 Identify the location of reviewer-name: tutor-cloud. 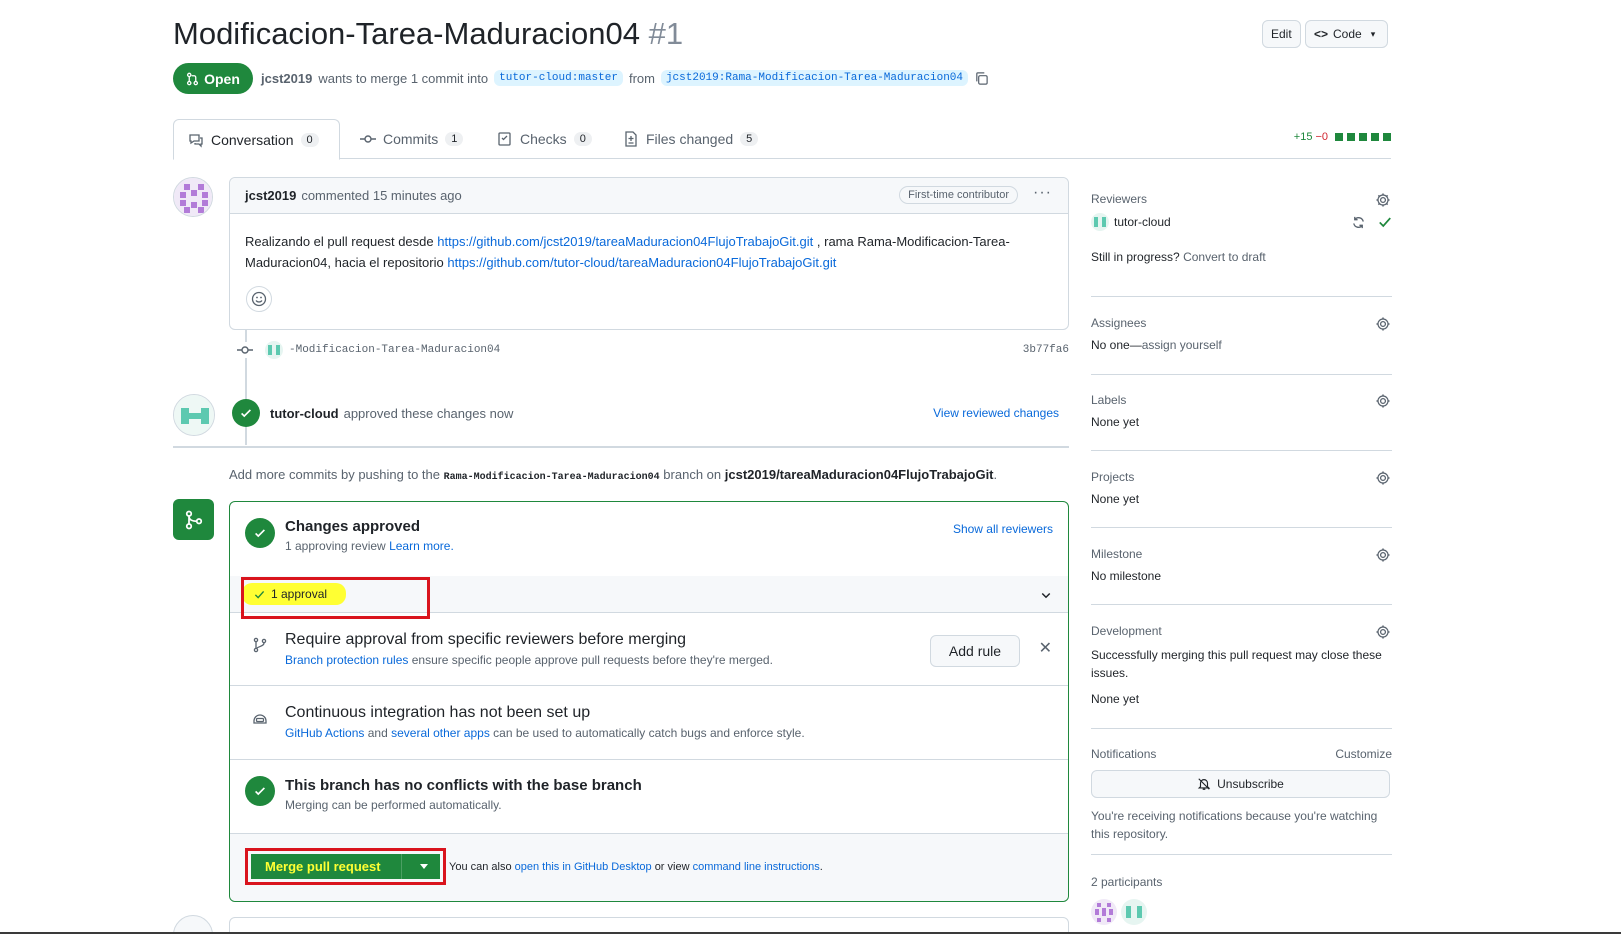
(1142, 222).